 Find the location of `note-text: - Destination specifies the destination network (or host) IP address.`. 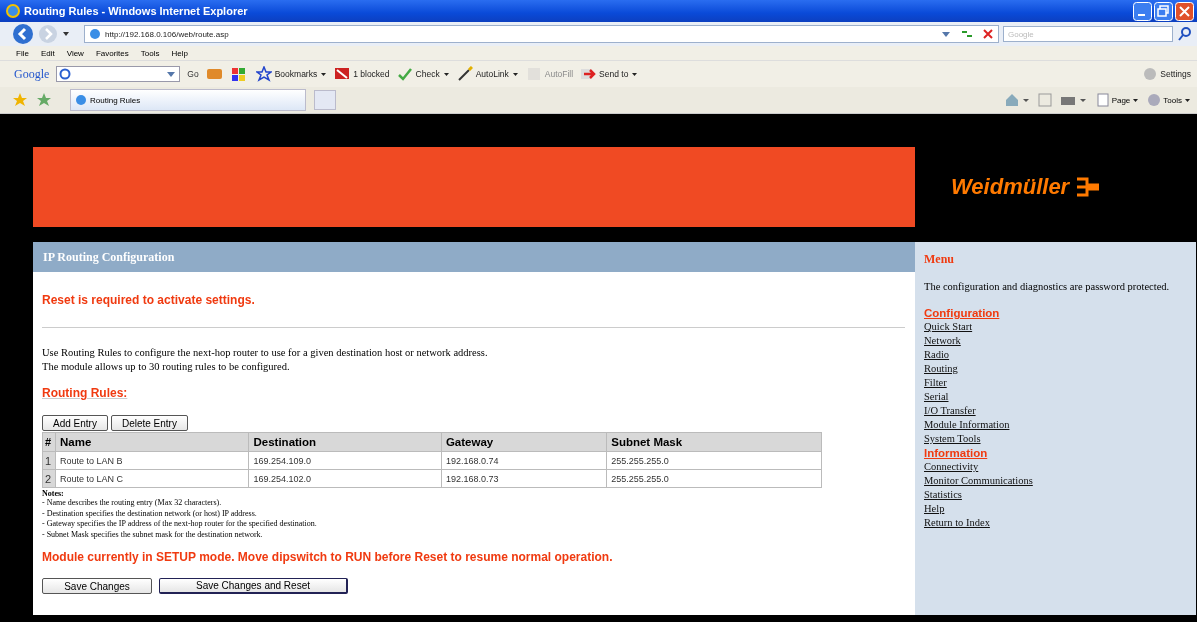

note-text: - Destination specifies the destination network (or host) IP address. is located at coordinates (150, 513).